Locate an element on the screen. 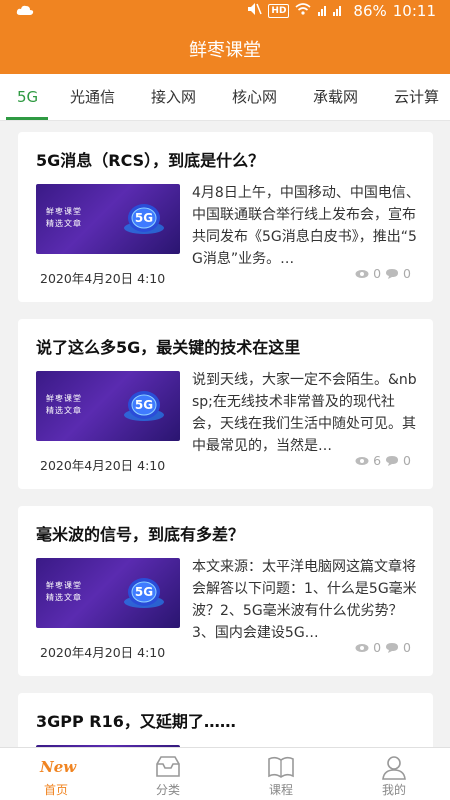 Image resolution: width=450 pixels, height=800 pixels. nav-label: 课程 is located at coordinates (280, 790).